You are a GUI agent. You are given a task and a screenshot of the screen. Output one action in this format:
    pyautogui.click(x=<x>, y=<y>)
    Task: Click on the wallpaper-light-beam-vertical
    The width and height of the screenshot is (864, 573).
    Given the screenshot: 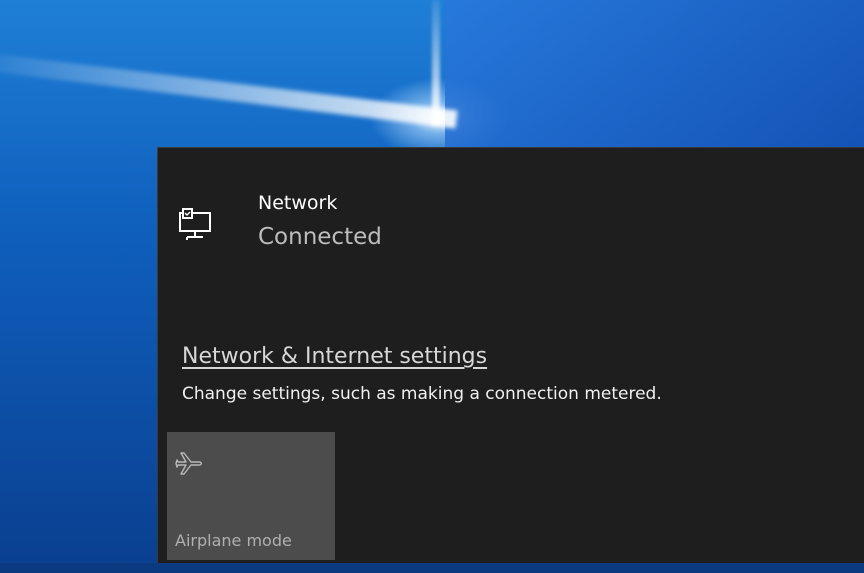 What is the action you would take?
    pyautogui.click(x=436, y=62)
    